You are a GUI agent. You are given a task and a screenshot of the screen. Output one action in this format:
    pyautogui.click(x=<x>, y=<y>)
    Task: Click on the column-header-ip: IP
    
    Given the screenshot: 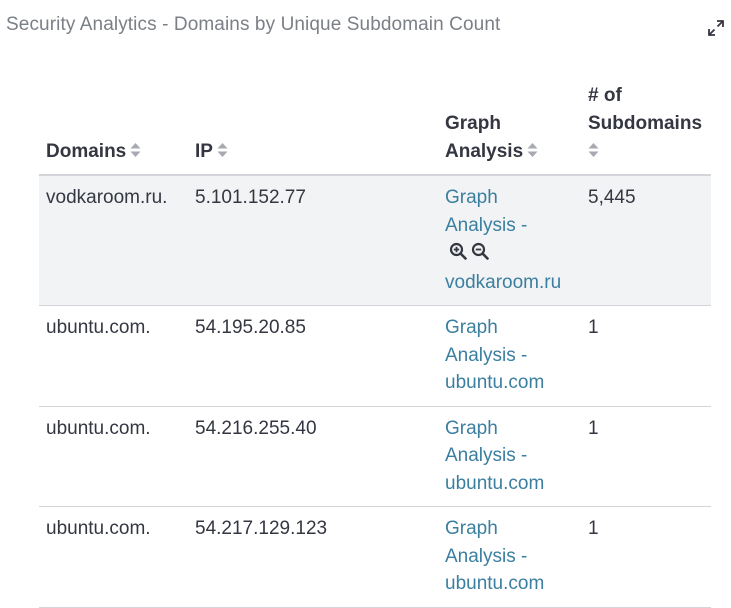 What is the action you would take?
    pyautogui.click(x=313, y=126)
    